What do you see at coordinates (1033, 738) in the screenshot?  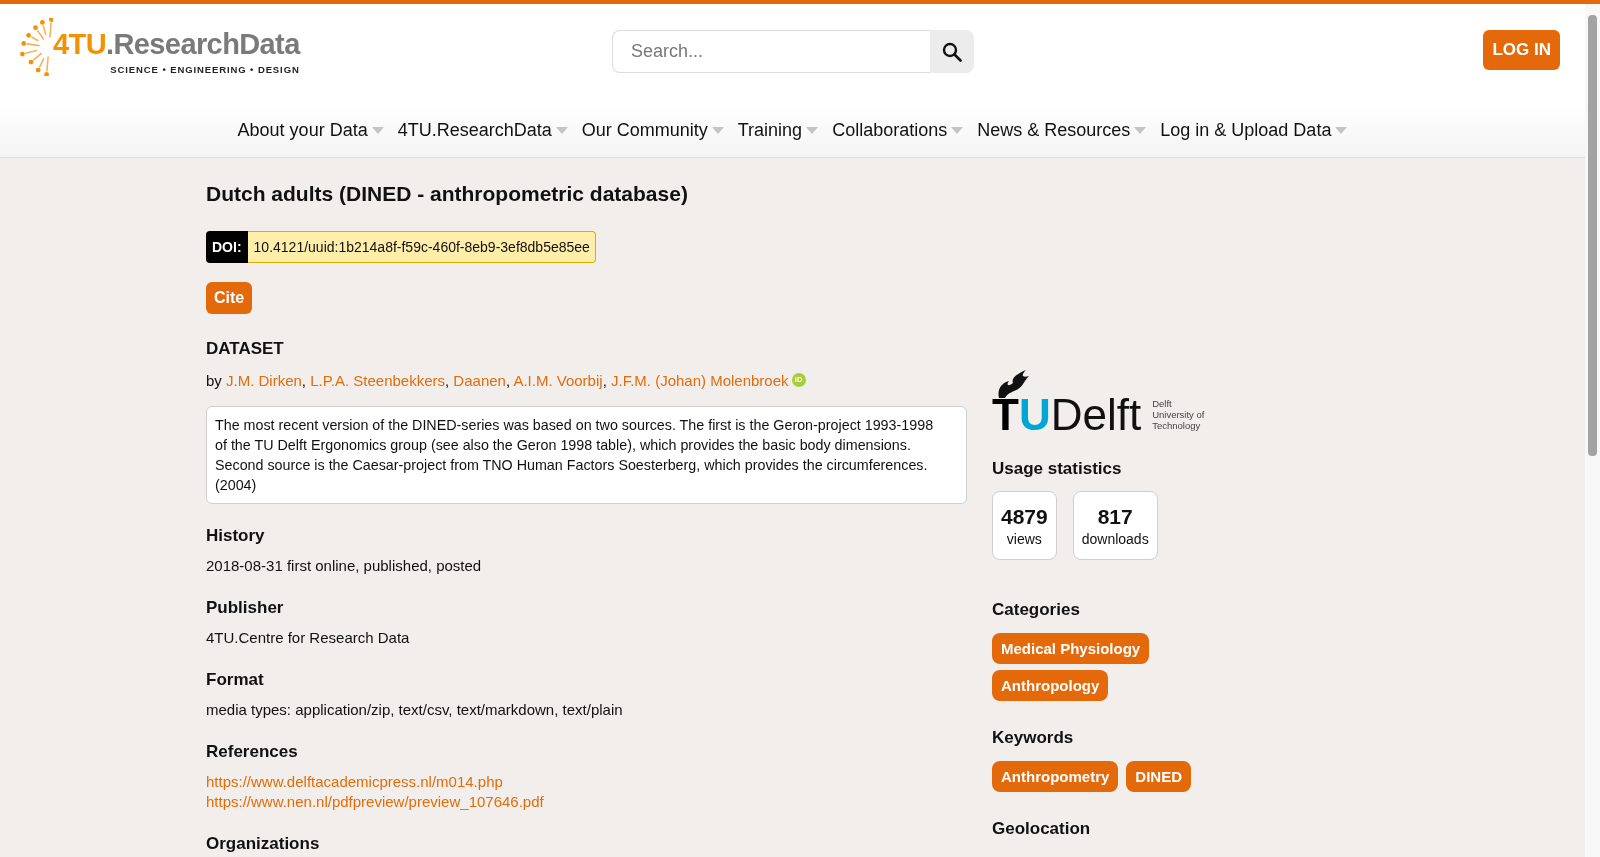 I see `sidebar-heading: Keywords` at bounding box center [1033, 738].